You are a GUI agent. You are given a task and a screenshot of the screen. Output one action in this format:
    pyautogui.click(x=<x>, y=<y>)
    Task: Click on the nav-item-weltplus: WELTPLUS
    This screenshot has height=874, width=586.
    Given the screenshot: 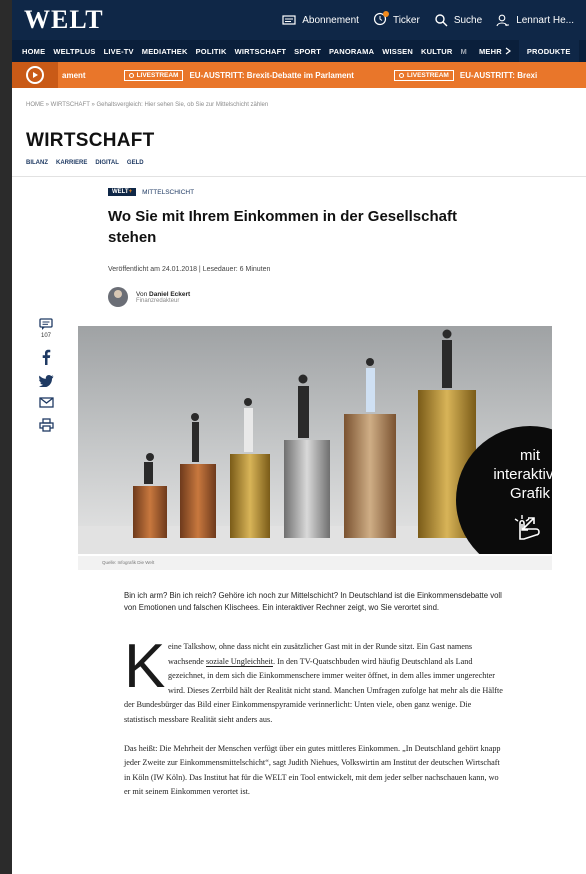 What is the action you would take?
    pyautogui.click(x=74, y=51)
    